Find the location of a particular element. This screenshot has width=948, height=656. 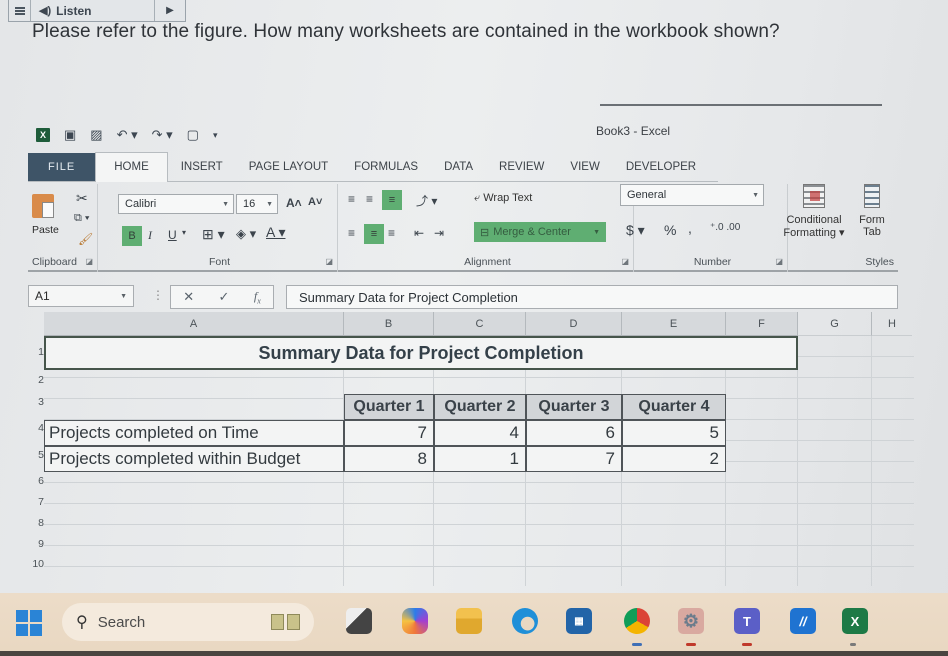

header-cell-q3: Quarter 3 is located at coordinates (574, 407).